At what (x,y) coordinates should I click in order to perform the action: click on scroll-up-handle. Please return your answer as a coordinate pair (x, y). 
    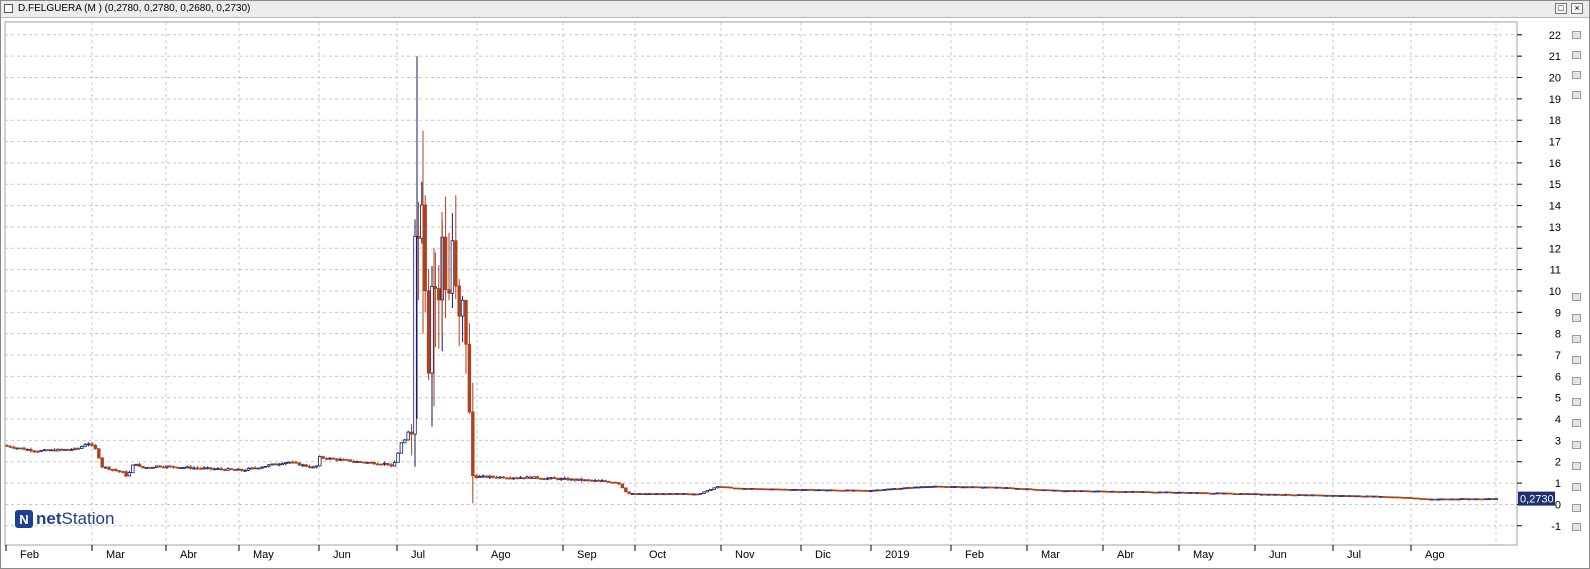
    Looking at the image, I should click on (1576, 35).